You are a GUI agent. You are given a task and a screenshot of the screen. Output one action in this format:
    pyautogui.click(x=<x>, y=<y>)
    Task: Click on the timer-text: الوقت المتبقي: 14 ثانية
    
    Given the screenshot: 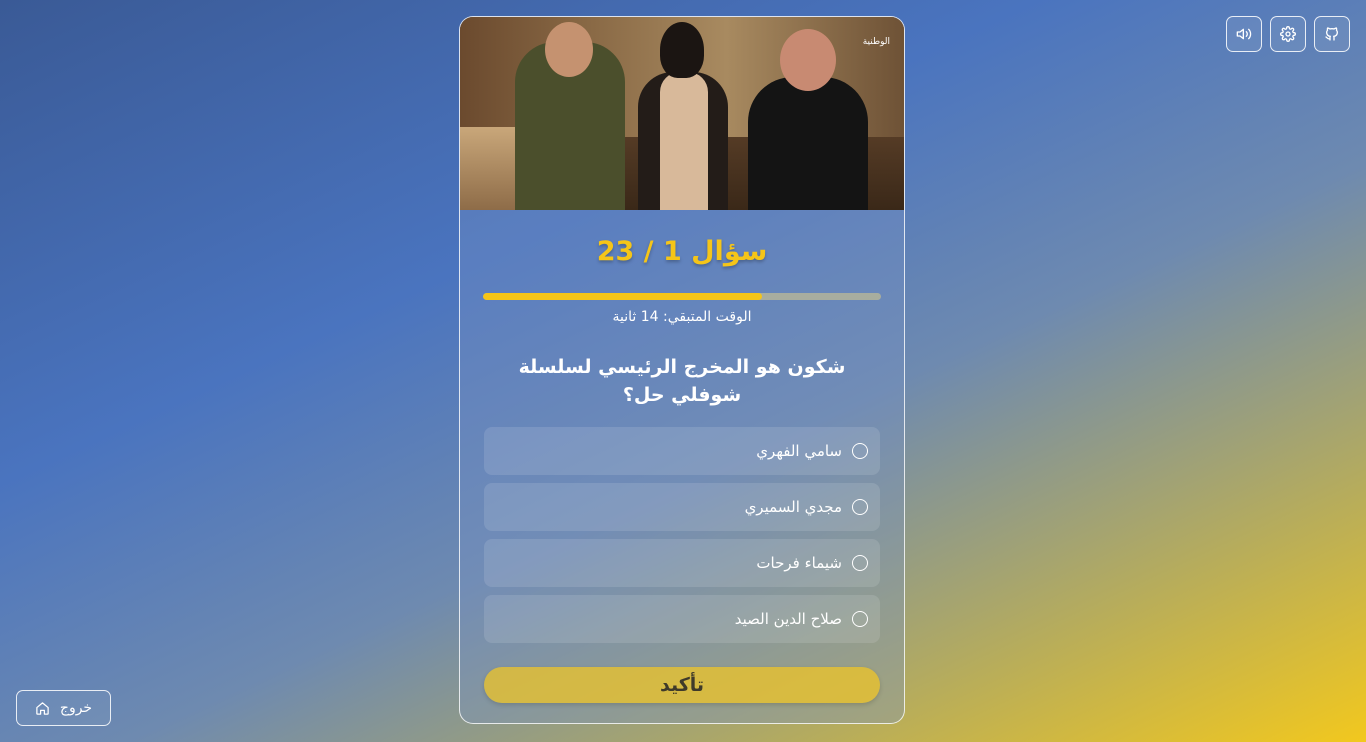 What is the action you would take?
    pyautogui.click(x=682, y=317)
    